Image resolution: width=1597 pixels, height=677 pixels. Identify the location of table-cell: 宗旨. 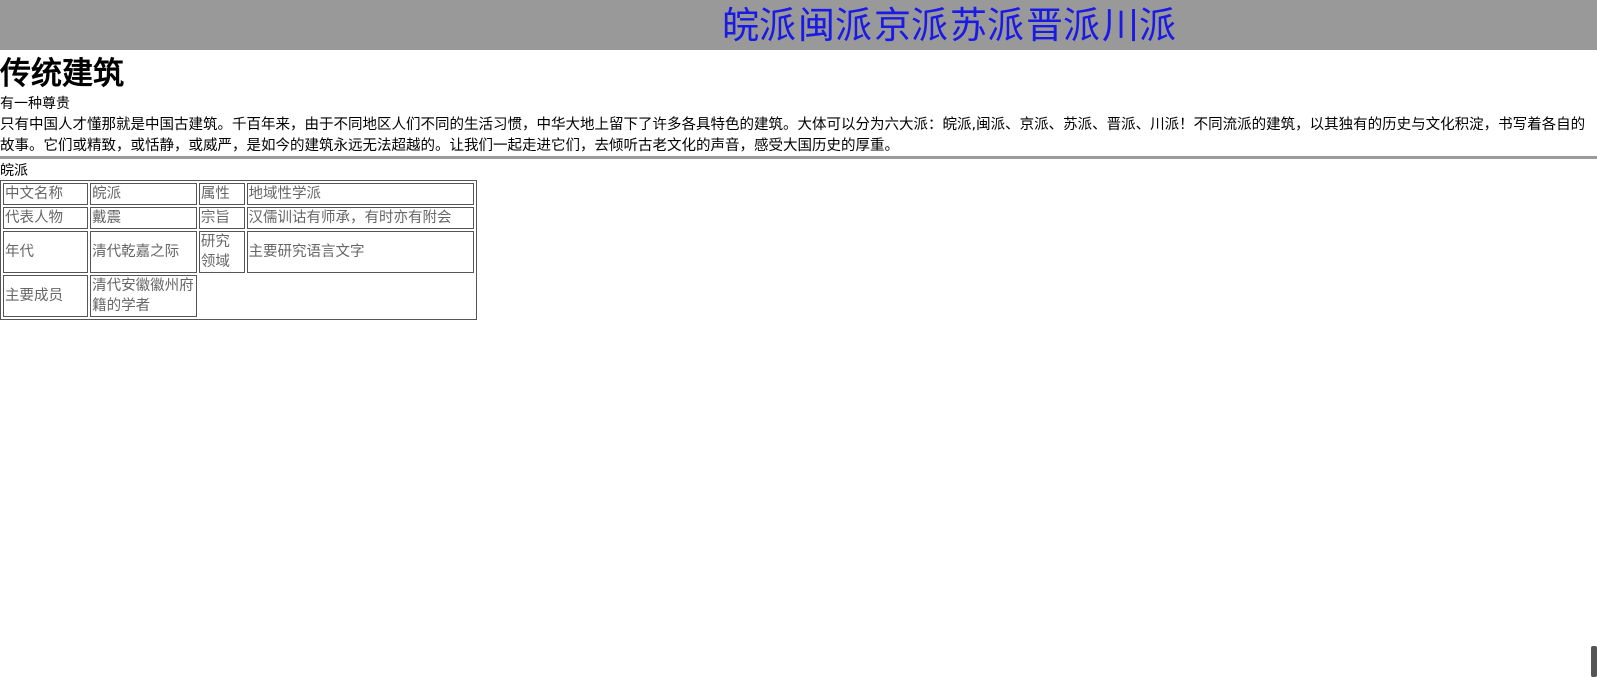
(221, 218).